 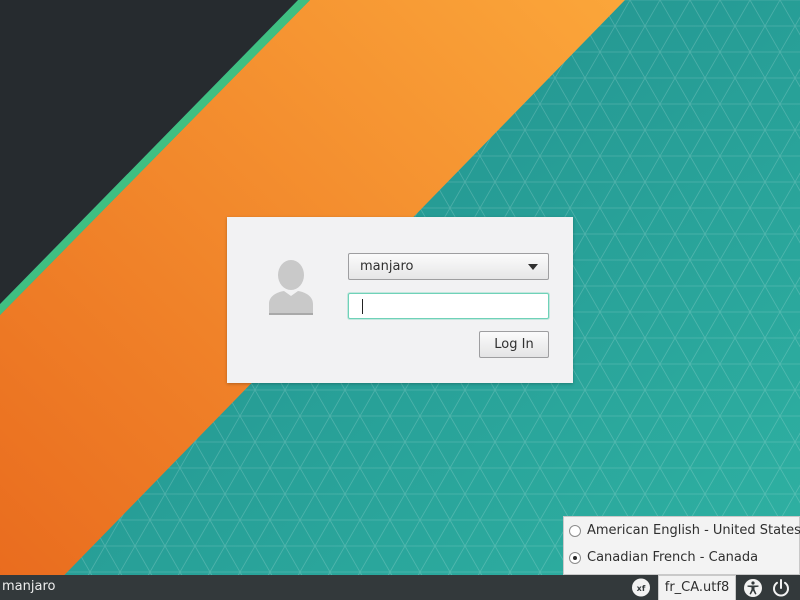 I want to click on radio-dot, so click(x=575, y=558).